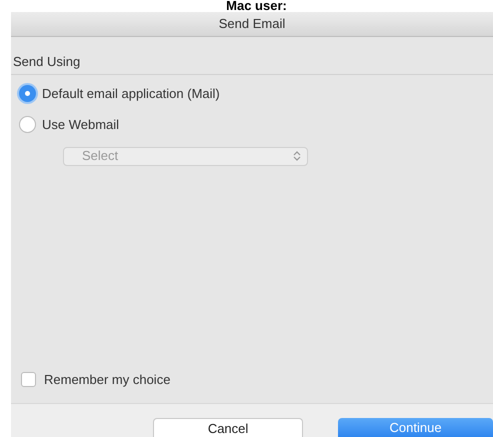  What do you see at coordinates (28, 379) in the screenshot?
I see `checkbox` at bounding box center [28, 379].